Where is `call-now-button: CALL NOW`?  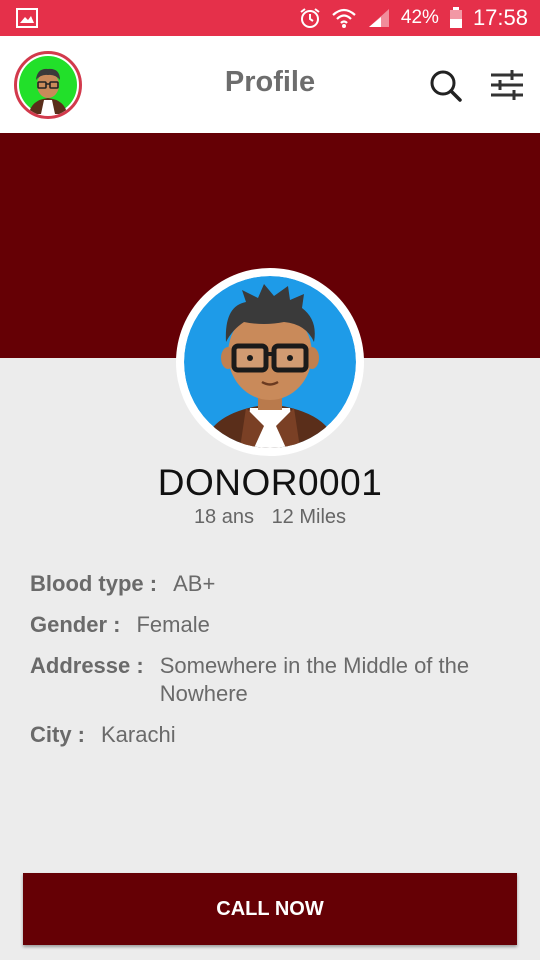
call-now-button: CALL NOW is located at coordinates (270, 909).